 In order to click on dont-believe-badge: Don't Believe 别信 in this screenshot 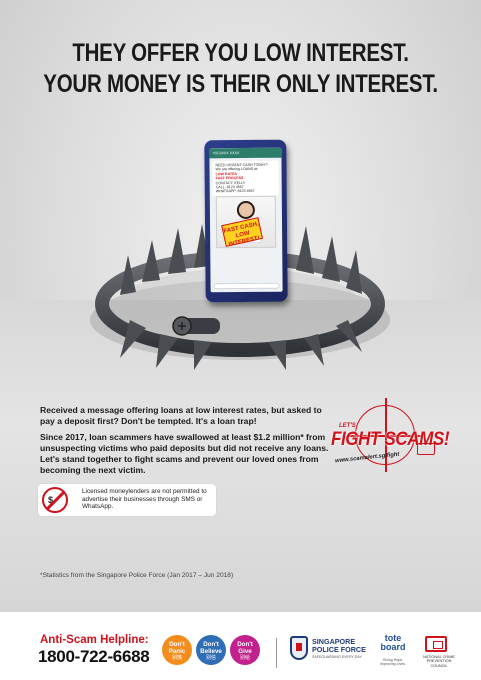, I will do `click(211, 650)`.